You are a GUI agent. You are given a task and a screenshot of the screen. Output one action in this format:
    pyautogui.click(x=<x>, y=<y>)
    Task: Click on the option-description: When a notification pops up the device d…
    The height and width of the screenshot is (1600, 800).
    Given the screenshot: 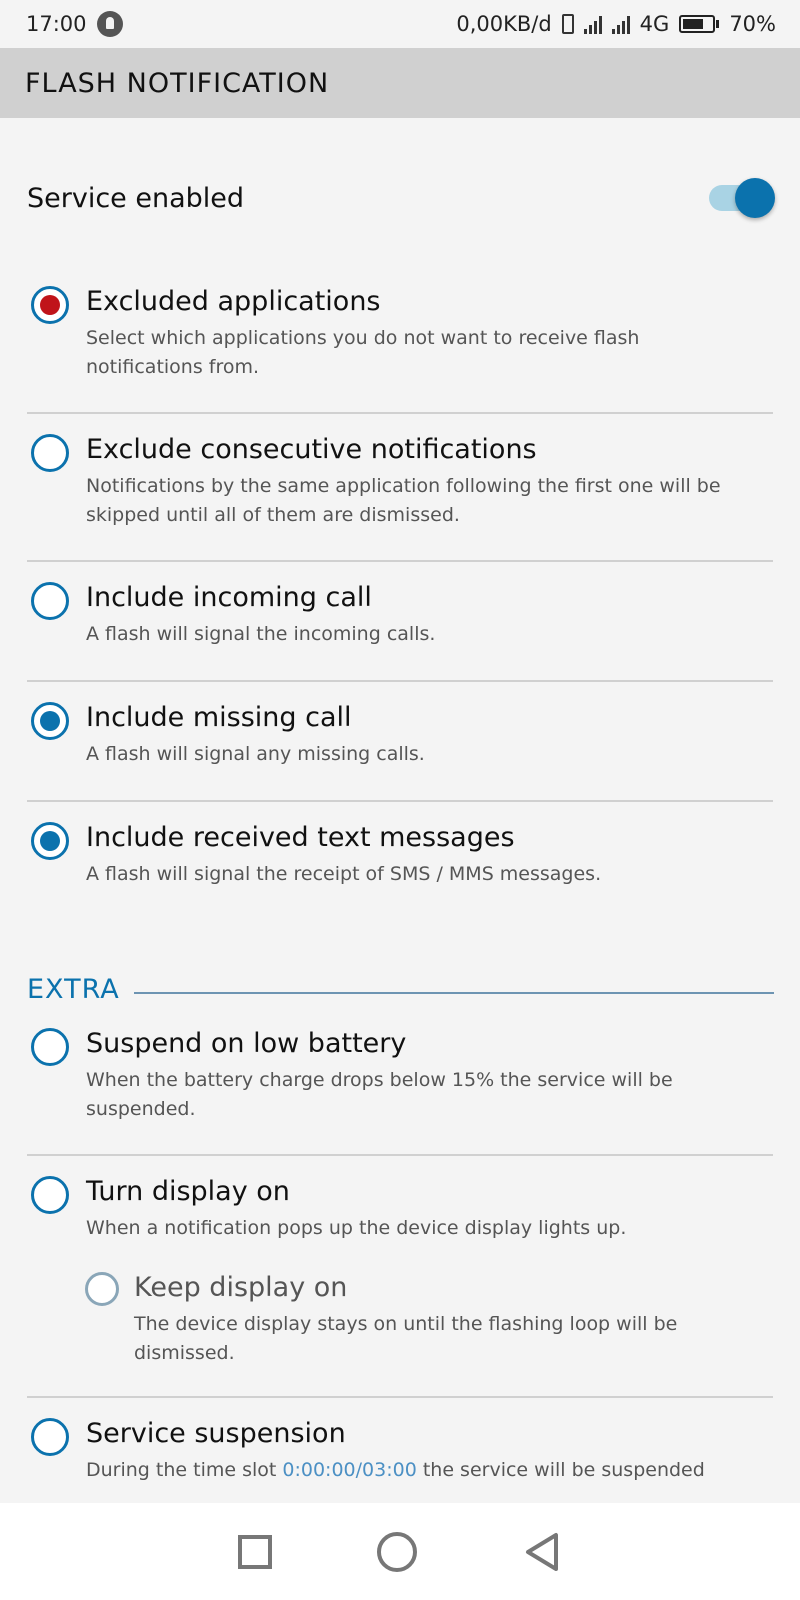 What is the action you would take?
    pyautogui.click(x=356, y=1228)
    